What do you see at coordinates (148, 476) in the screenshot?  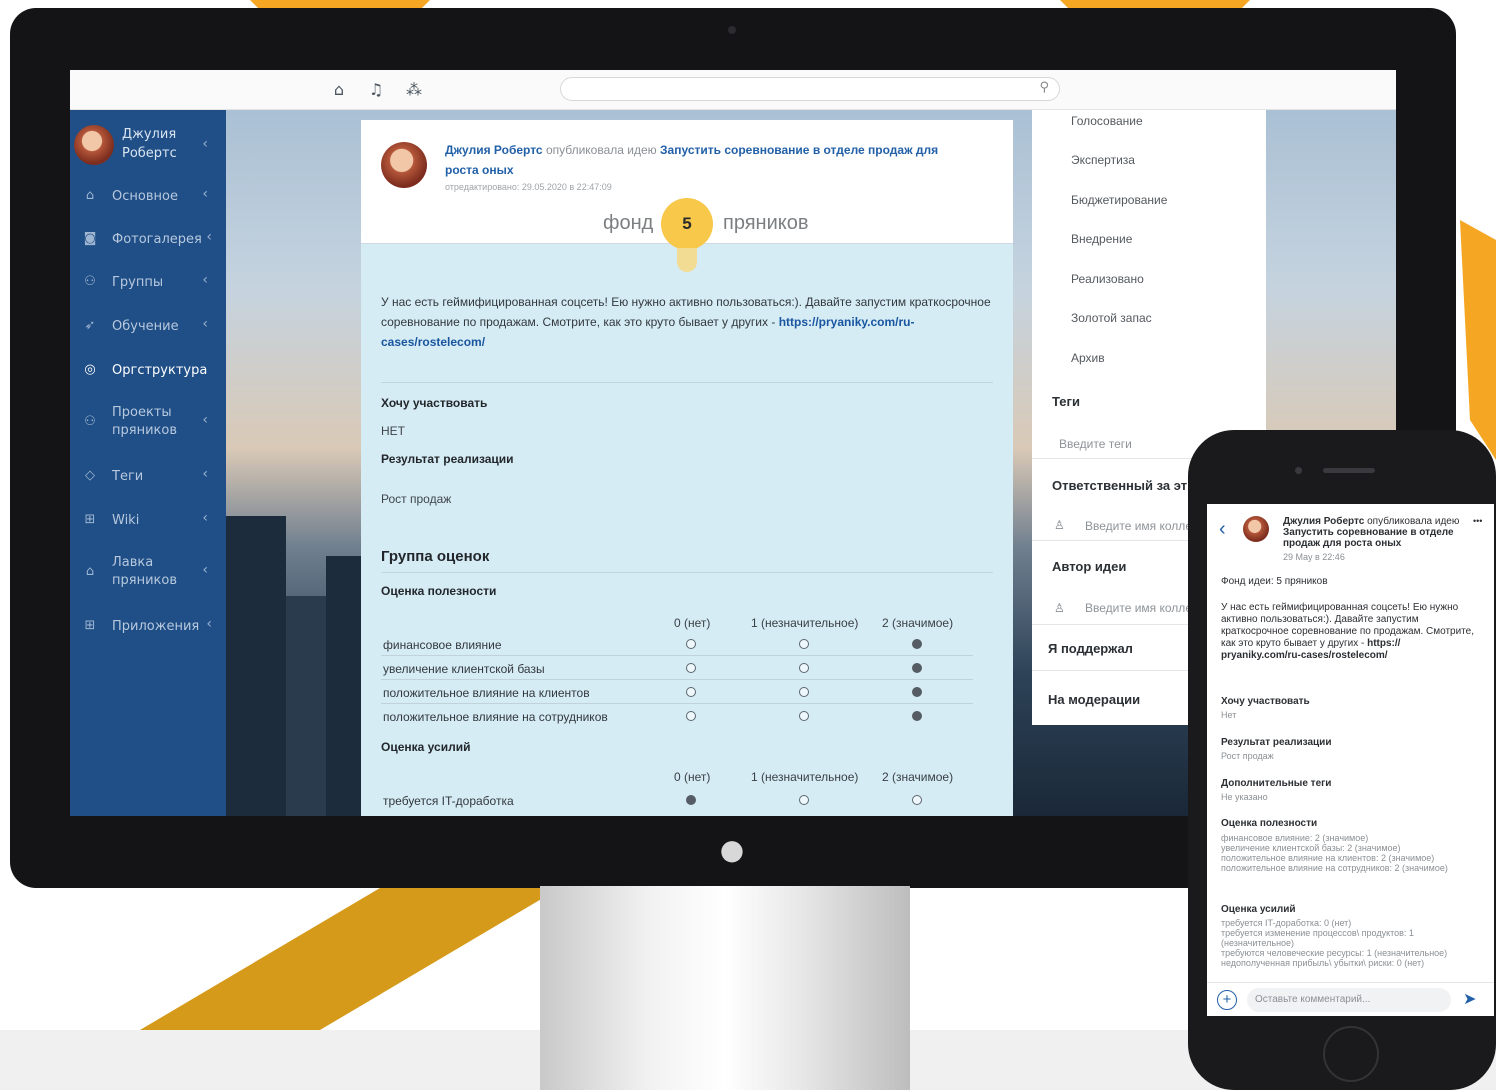 I see `sidebar-item-tags: ◇ Теги ‹` at bounding box center [148, 476].